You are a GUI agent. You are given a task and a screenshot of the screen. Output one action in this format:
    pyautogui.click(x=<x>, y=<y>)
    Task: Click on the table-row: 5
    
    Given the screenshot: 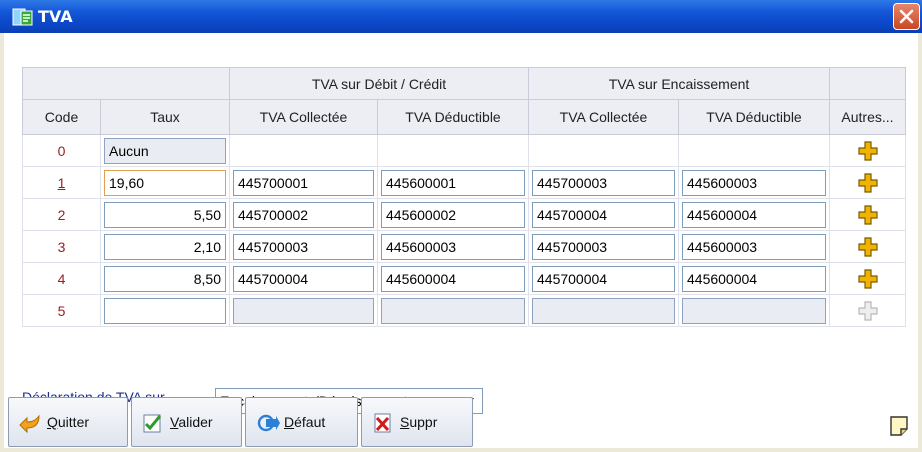 What is the action you would take?
    pyautogui.click(x=464, y=310)
    